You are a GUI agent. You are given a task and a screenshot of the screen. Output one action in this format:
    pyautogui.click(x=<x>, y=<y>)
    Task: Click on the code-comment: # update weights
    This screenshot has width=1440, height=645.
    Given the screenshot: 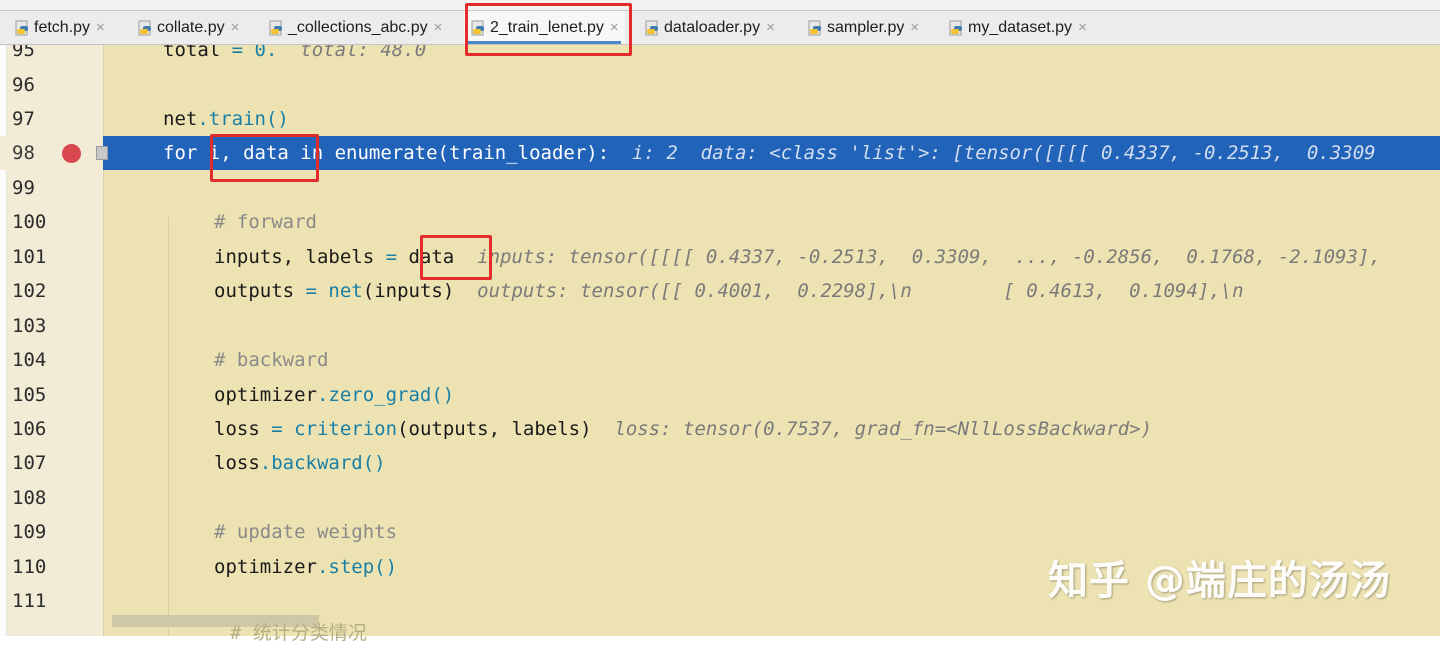 What is the action you would take?
    pyautogui.click(x=306, y=532)
    